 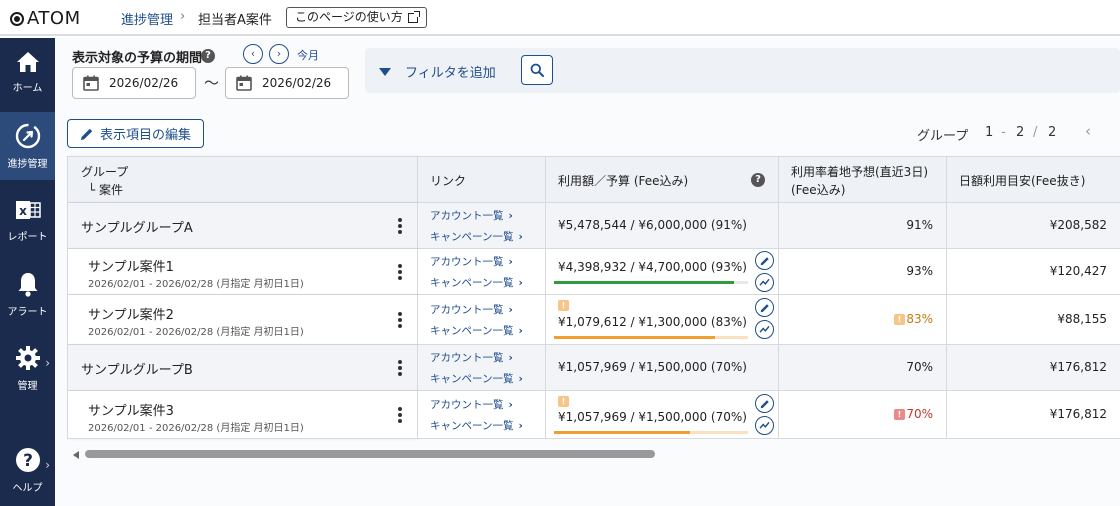 I want to click on report-icon: x, so click(x=28, y=209).